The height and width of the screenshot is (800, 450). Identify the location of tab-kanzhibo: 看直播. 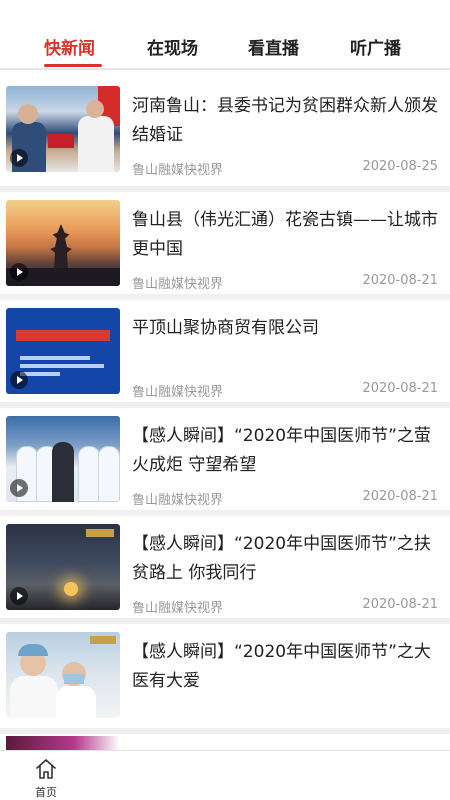
(273, 46).